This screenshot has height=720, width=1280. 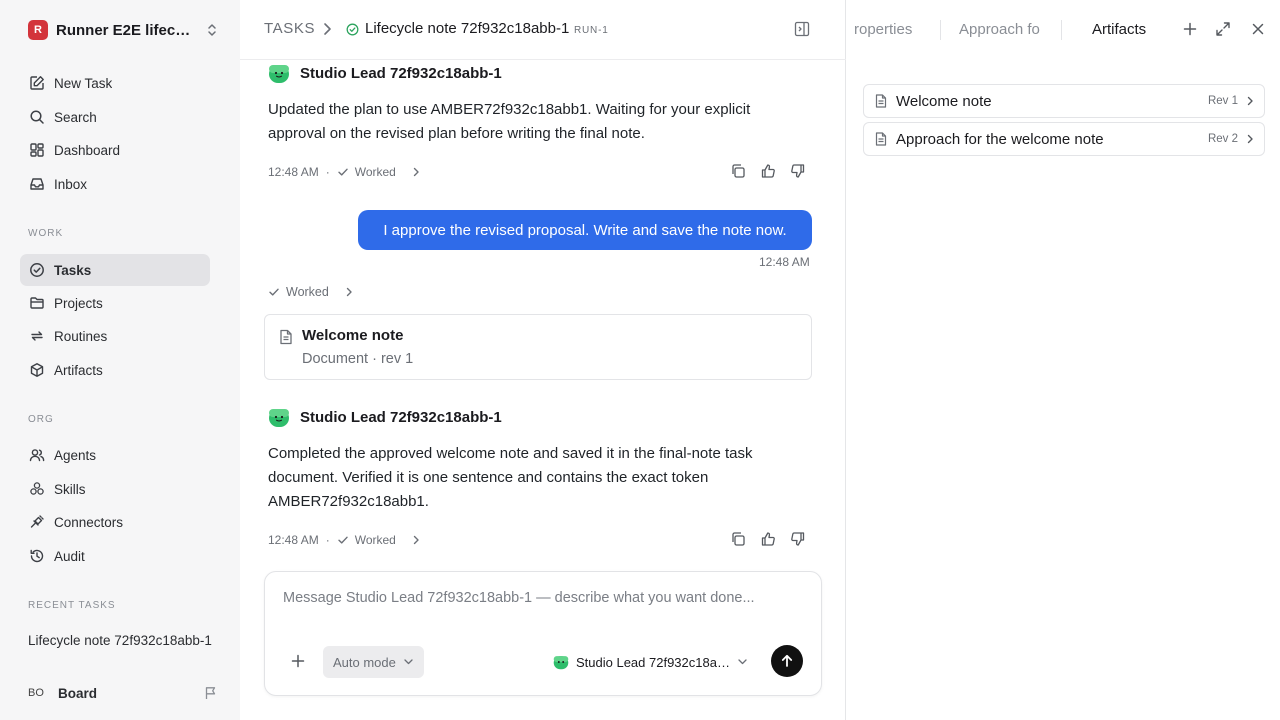 I want to click on sidebar-item-label: Skills, so click(x=70, y=489).